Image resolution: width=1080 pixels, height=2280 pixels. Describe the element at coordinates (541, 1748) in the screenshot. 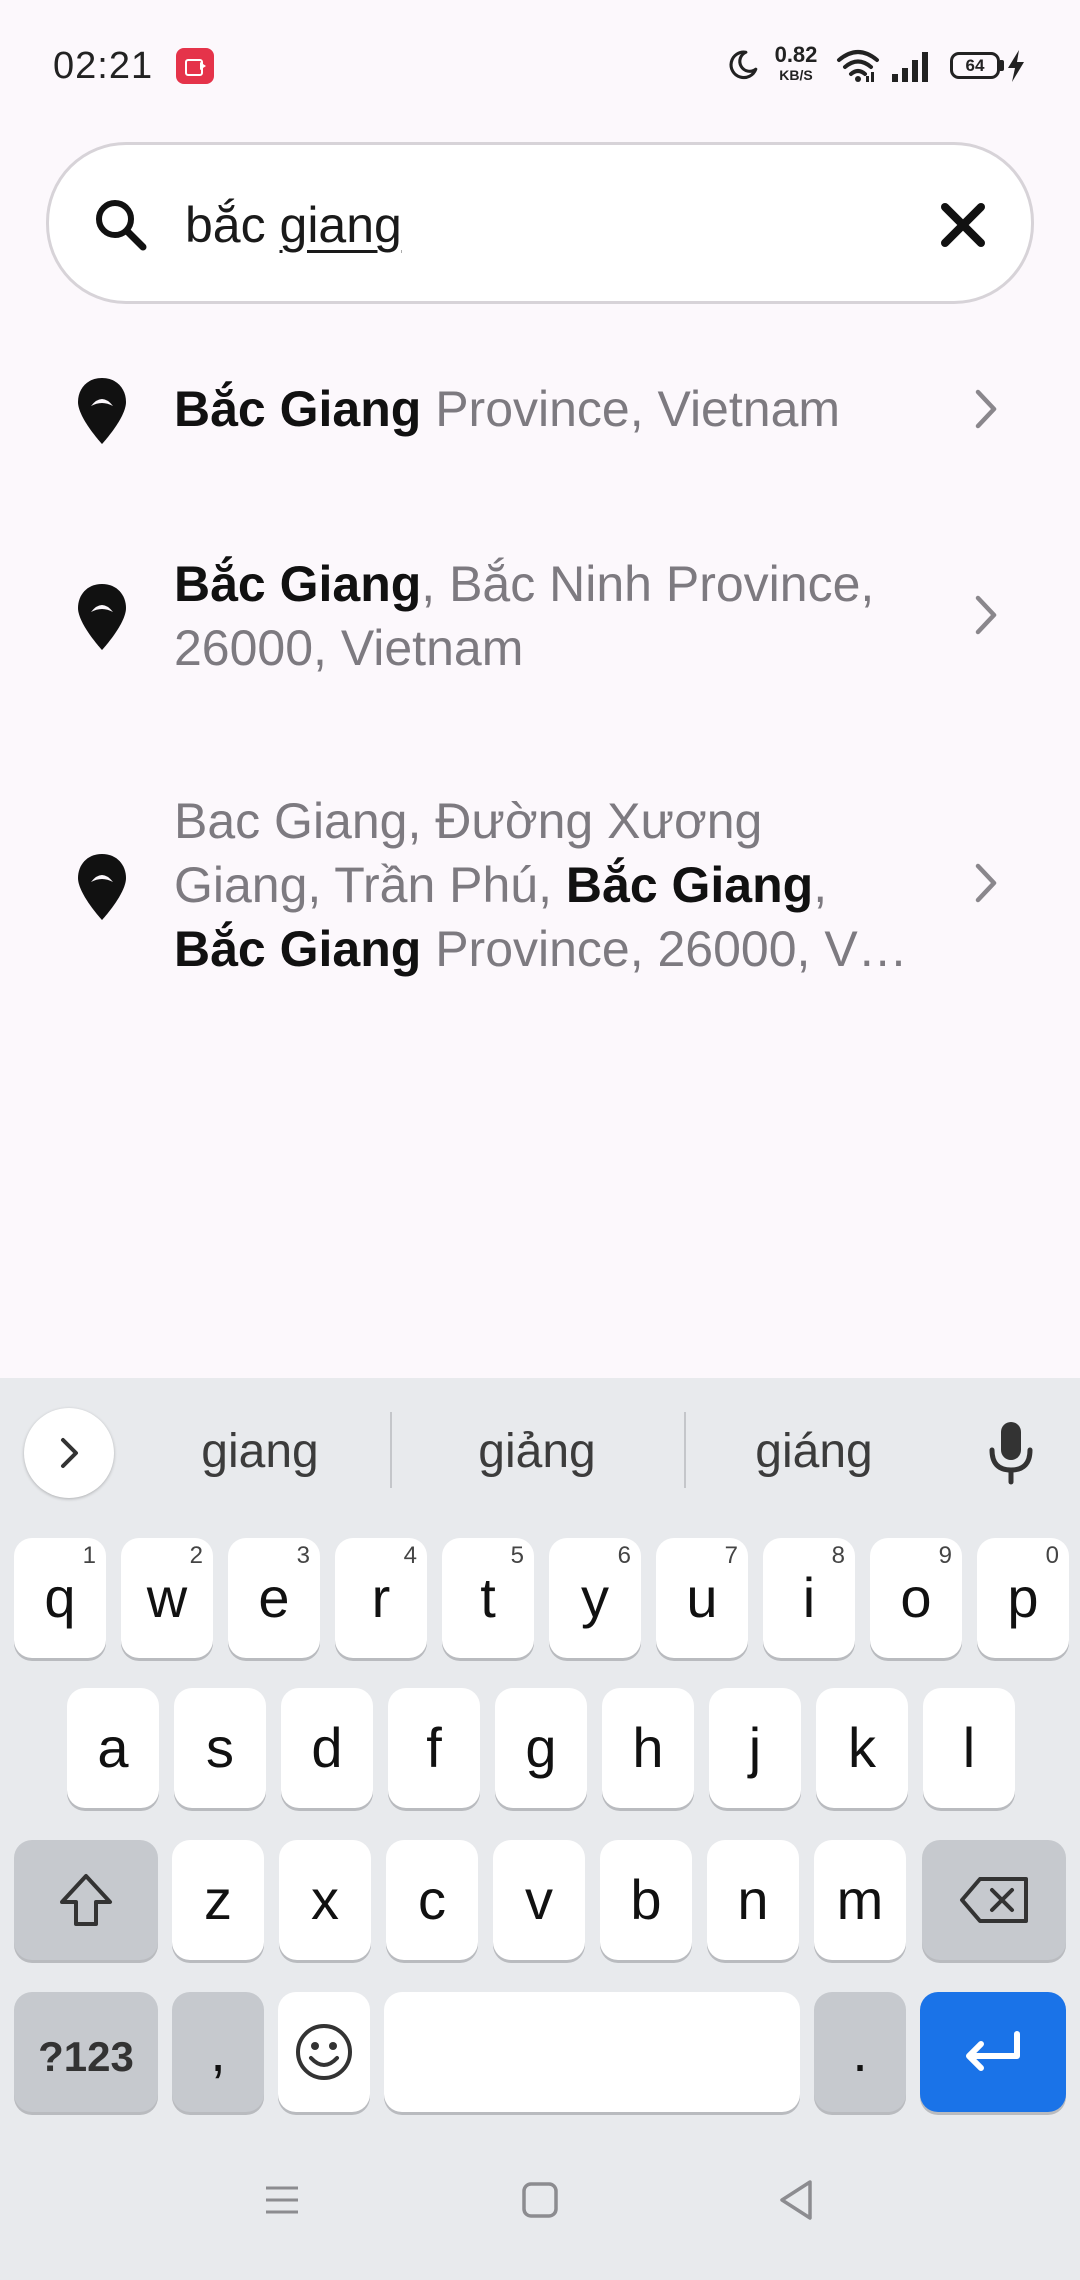

I see `key-g: g` at that location.